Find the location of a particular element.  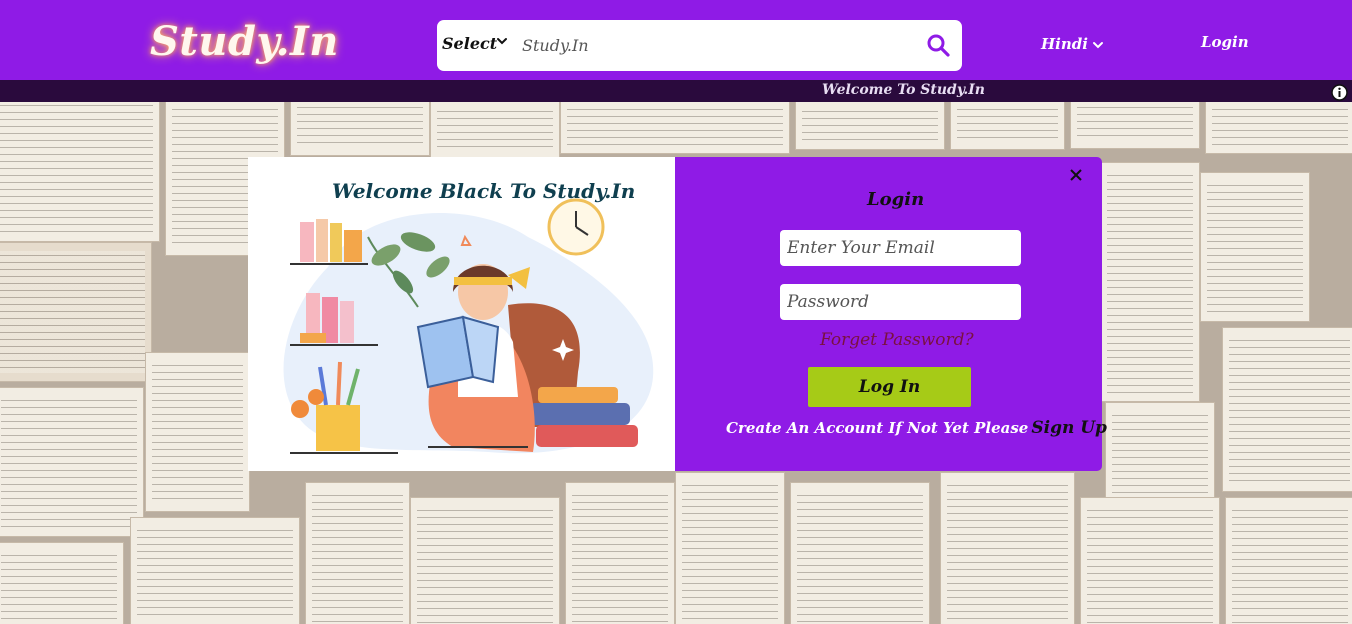

info-icon is located at coordinates (1339, 92).